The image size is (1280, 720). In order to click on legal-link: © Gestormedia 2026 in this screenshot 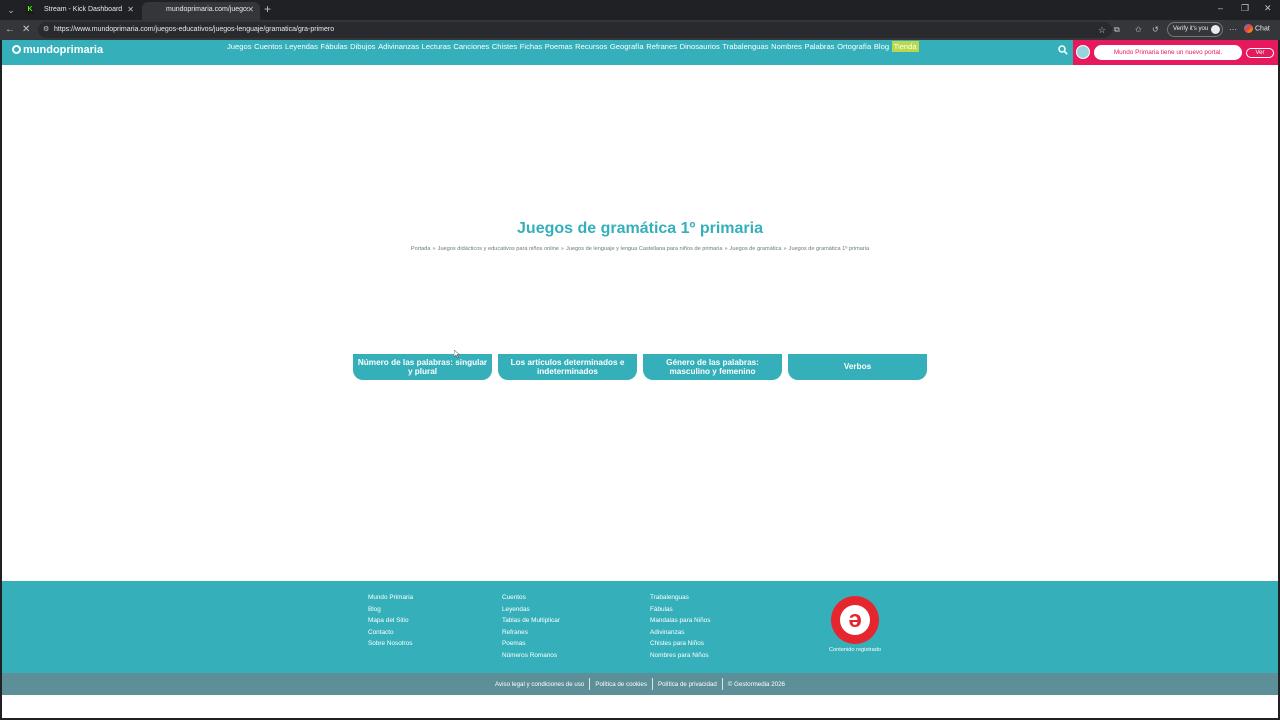, I will do `click(756, 684)`.